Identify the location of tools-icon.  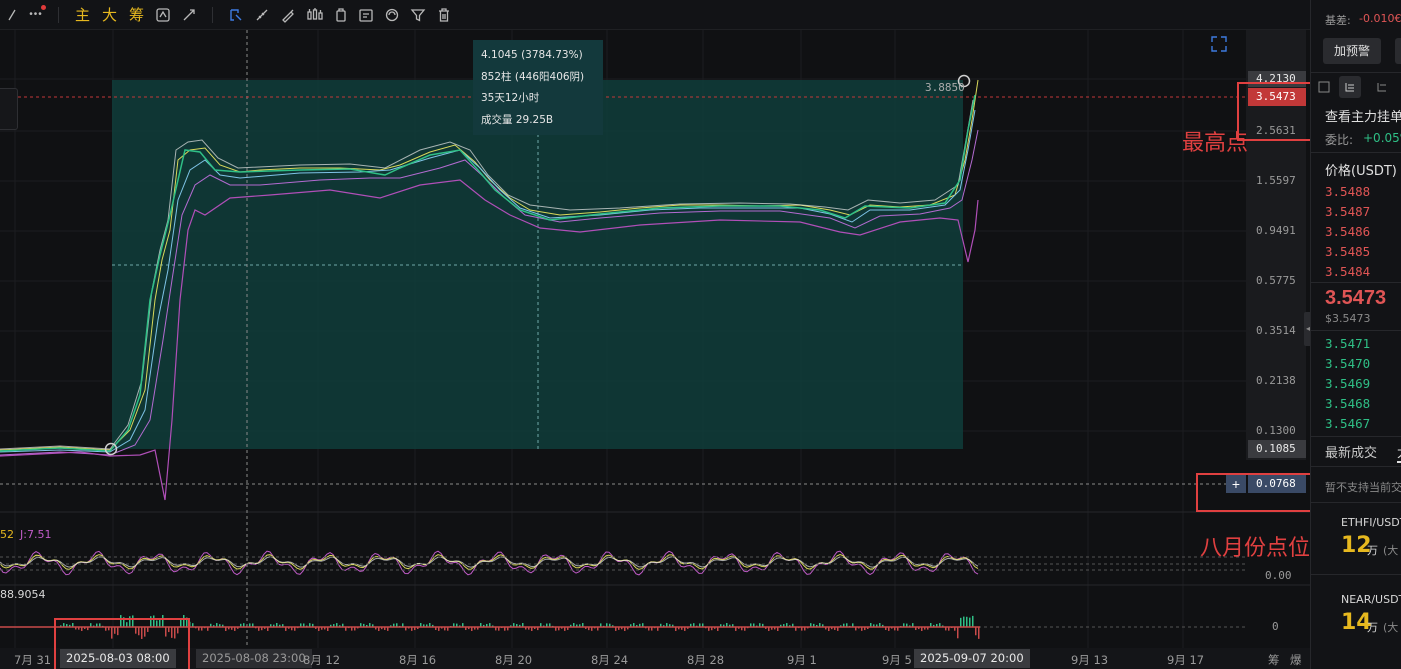
(189, 15).